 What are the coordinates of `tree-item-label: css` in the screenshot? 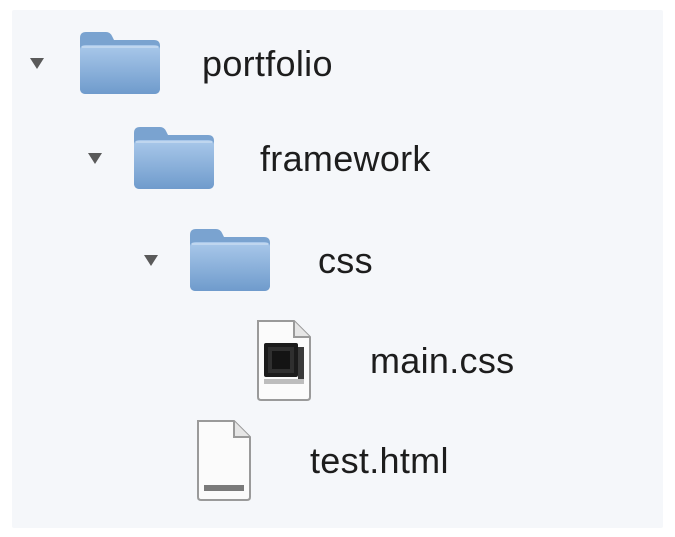 It's located at (345, 260).